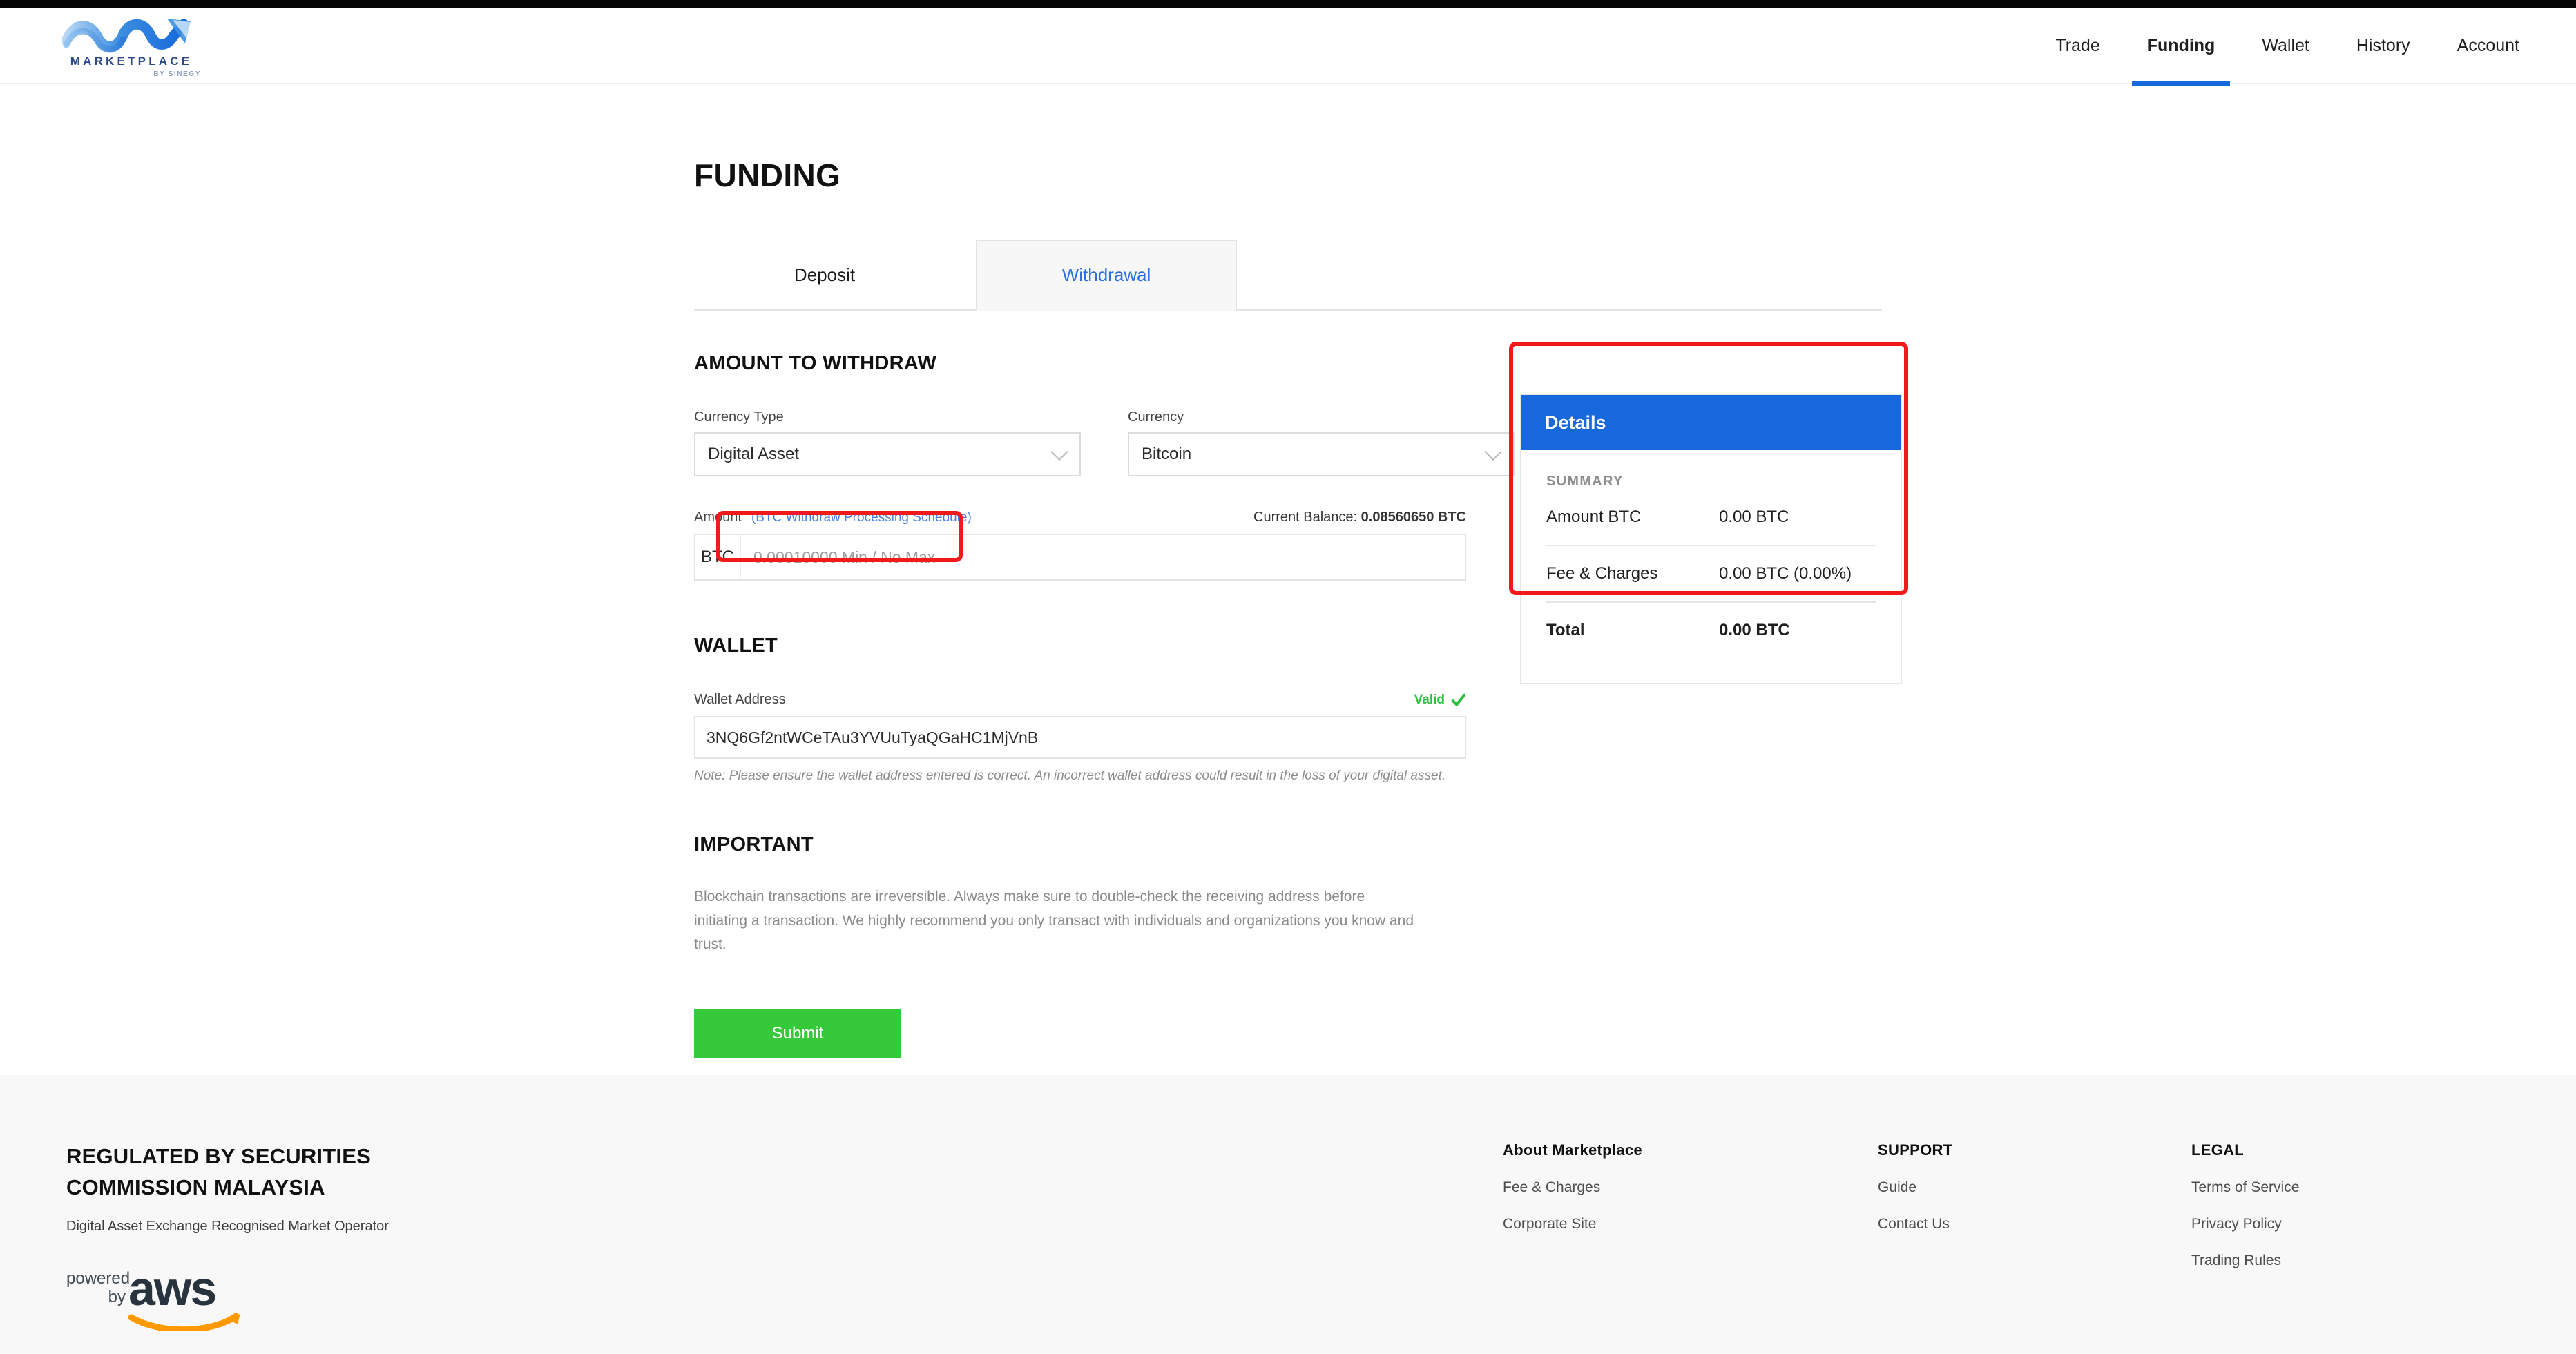 The width and height of the screenshot is (2576, 1354). Describe the element at coordinates (739, 417) in the screenshot. I see `currency-type-label: Currency Type` at that location.